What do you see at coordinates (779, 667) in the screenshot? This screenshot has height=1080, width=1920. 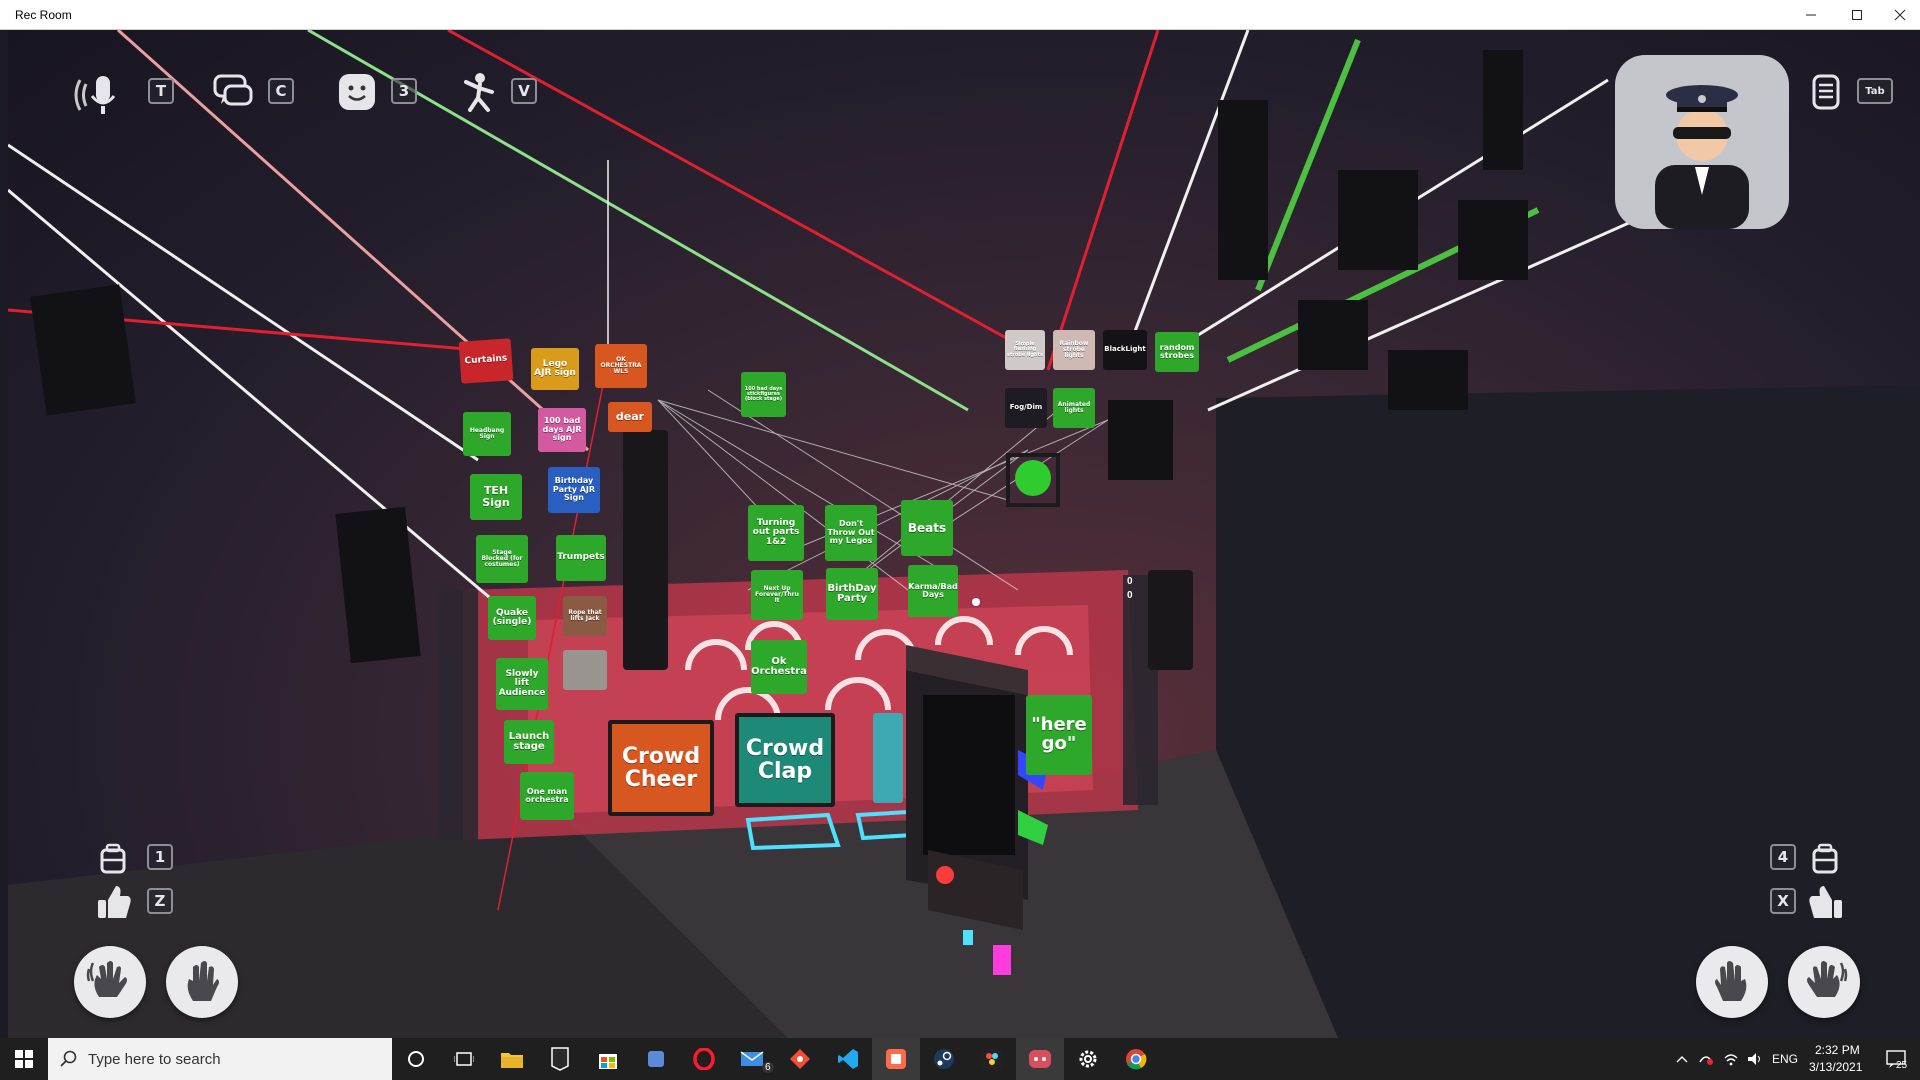 I see `sign-ok-orchestra: Ok Orchestra` at bounding box center [779, 667].